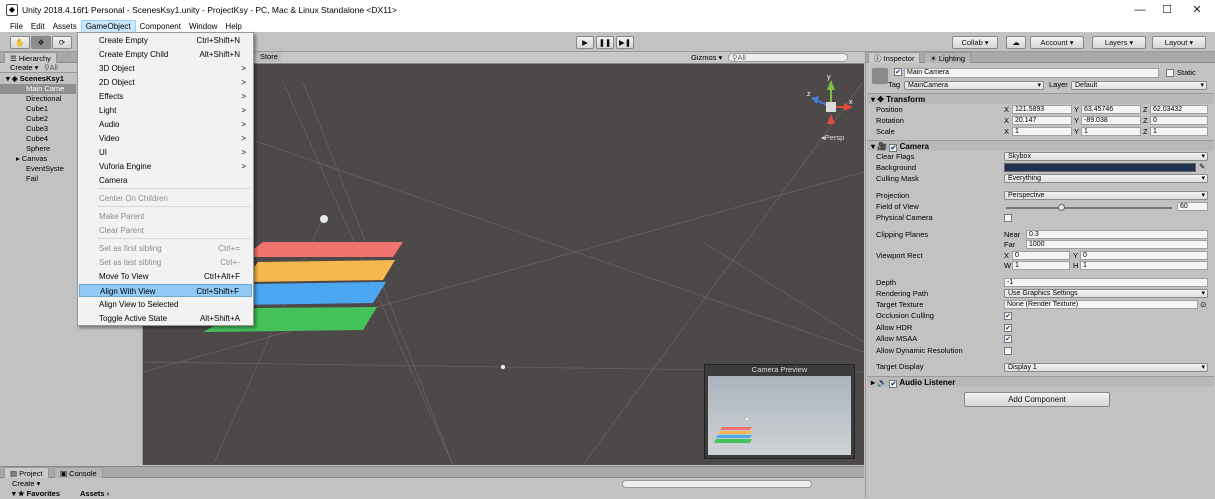 The height and width of the screenshot is (499, 1215). Describe the element at coordinates (38, 119) in the screenshot. I see `list-item: Cube2` at that location.